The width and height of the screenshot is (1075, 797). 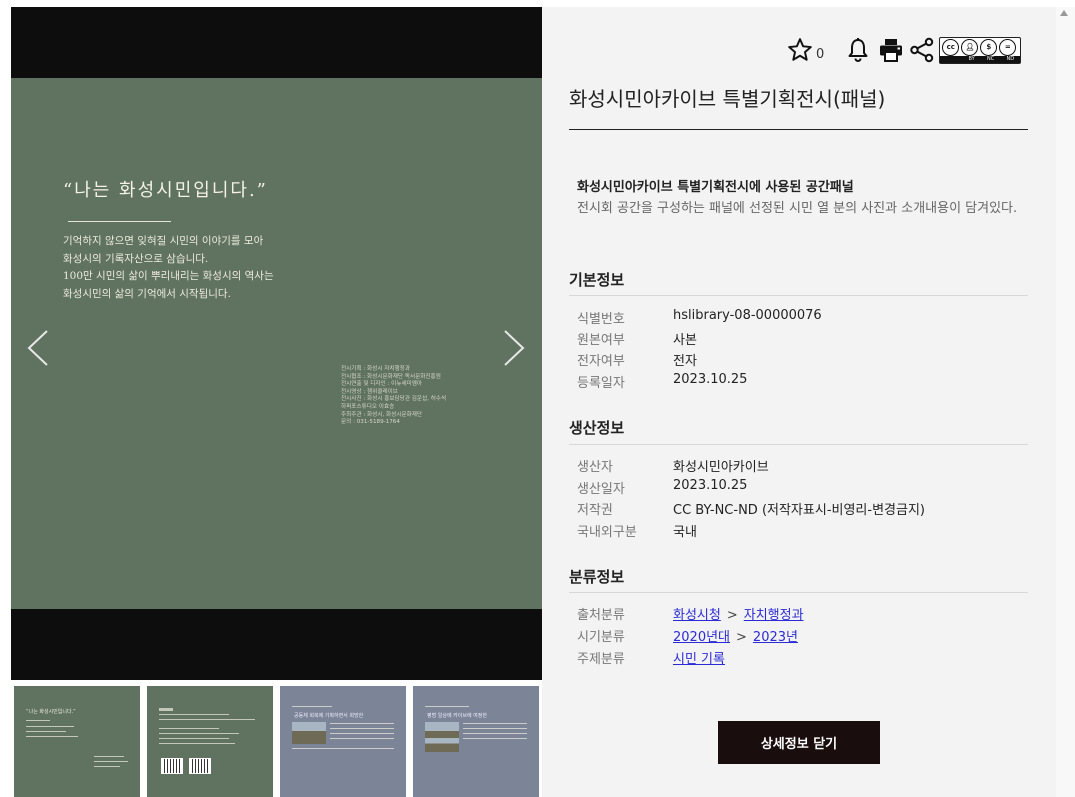 I want to click on share-icon, so click(x=922, y=50).